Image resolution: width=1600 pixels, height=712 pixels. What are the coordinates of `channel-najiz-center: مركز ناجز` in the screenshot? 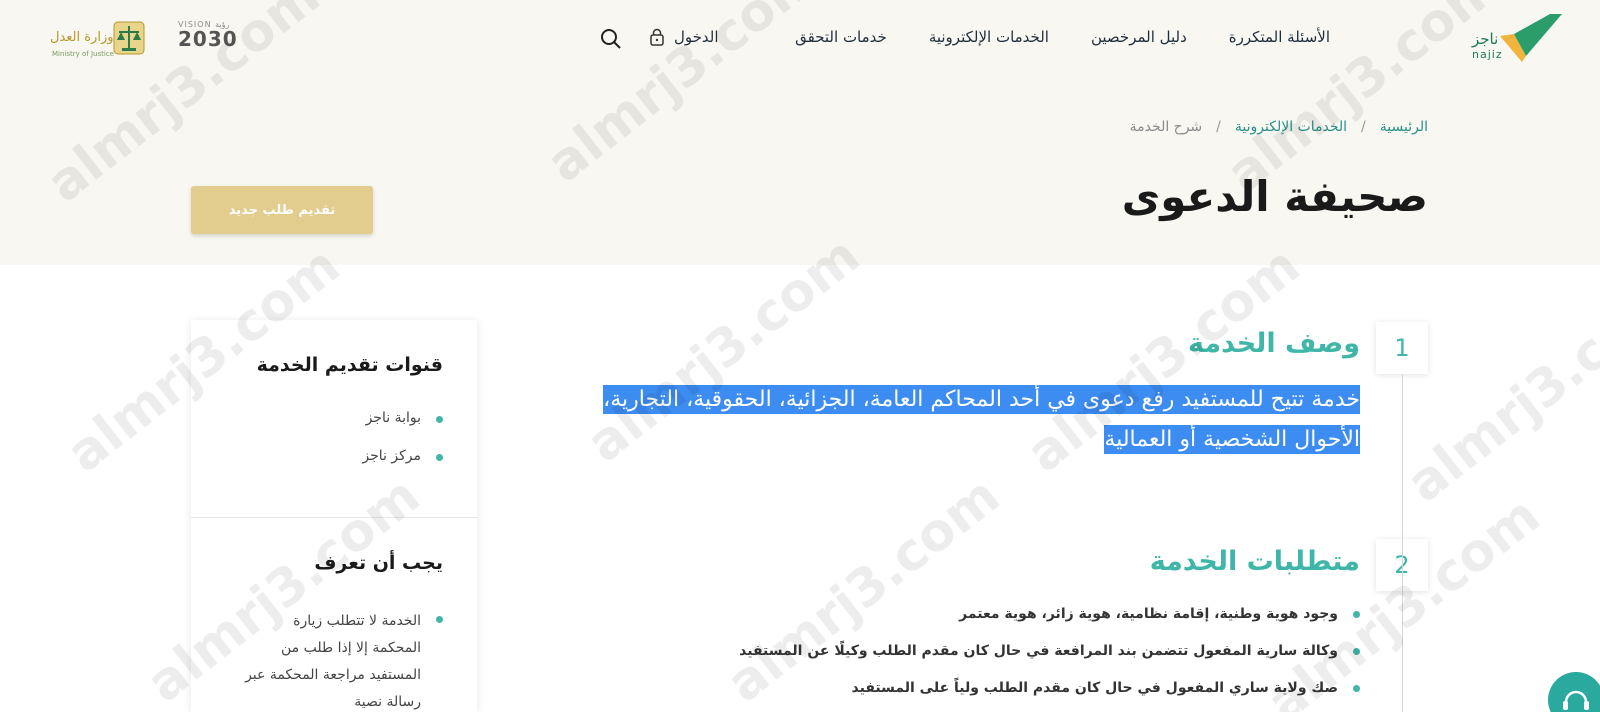 It's located at (402, 465).